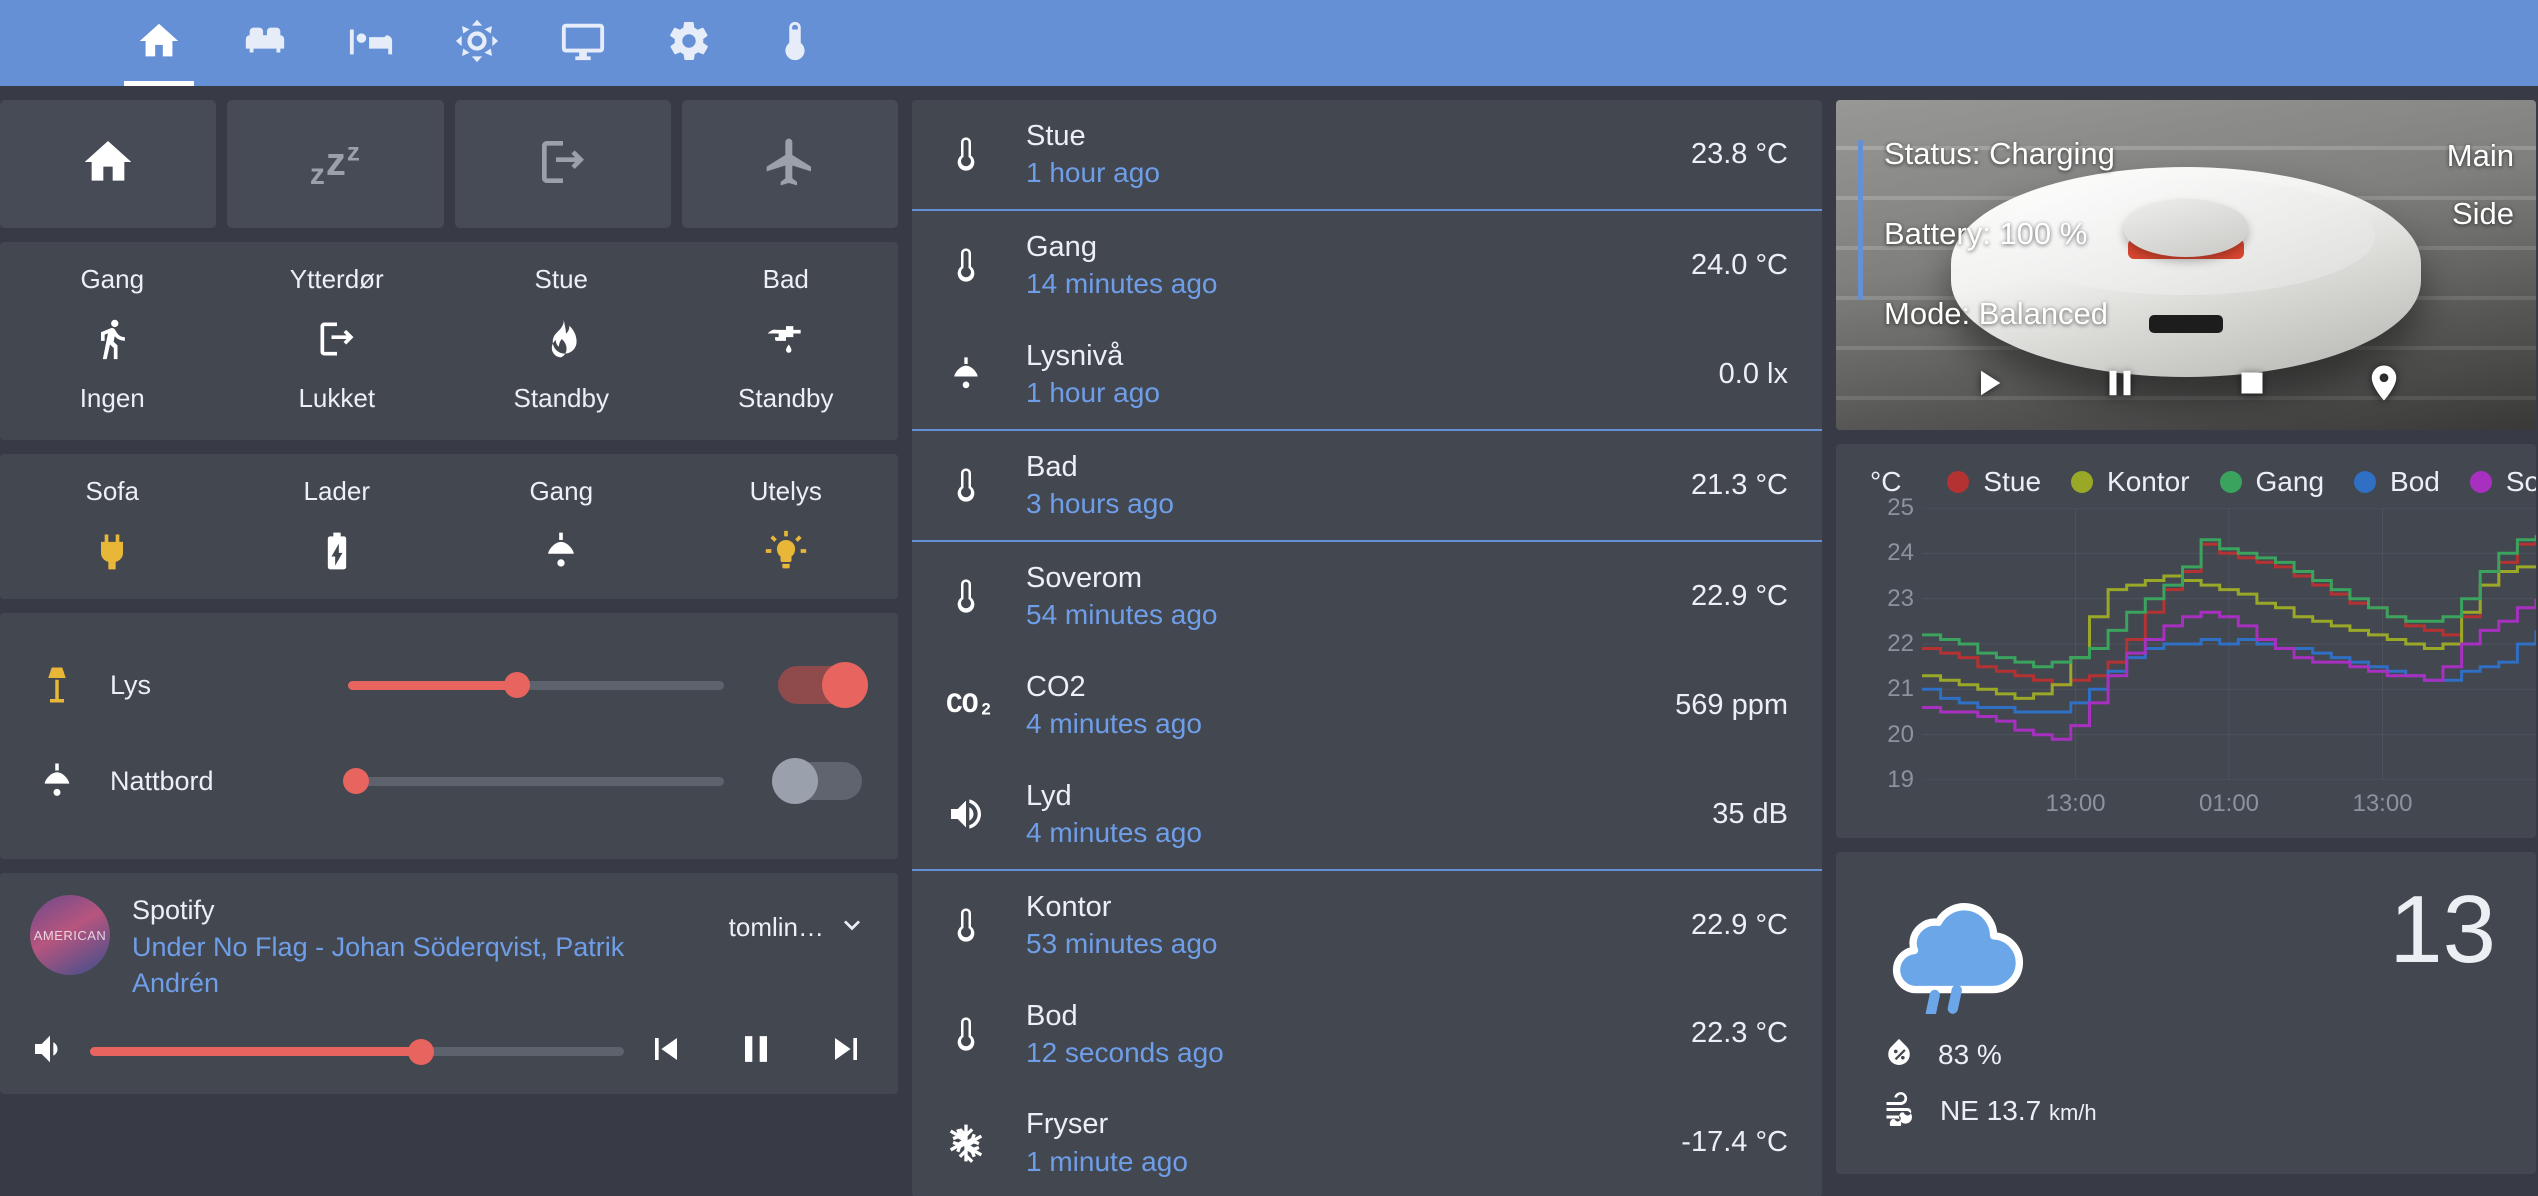 This screenshot has height=1196, width=2538. Describe the element at coordinates (1994, 482) in the screenshot. I see `legend-item-stue: Stue` at that location.